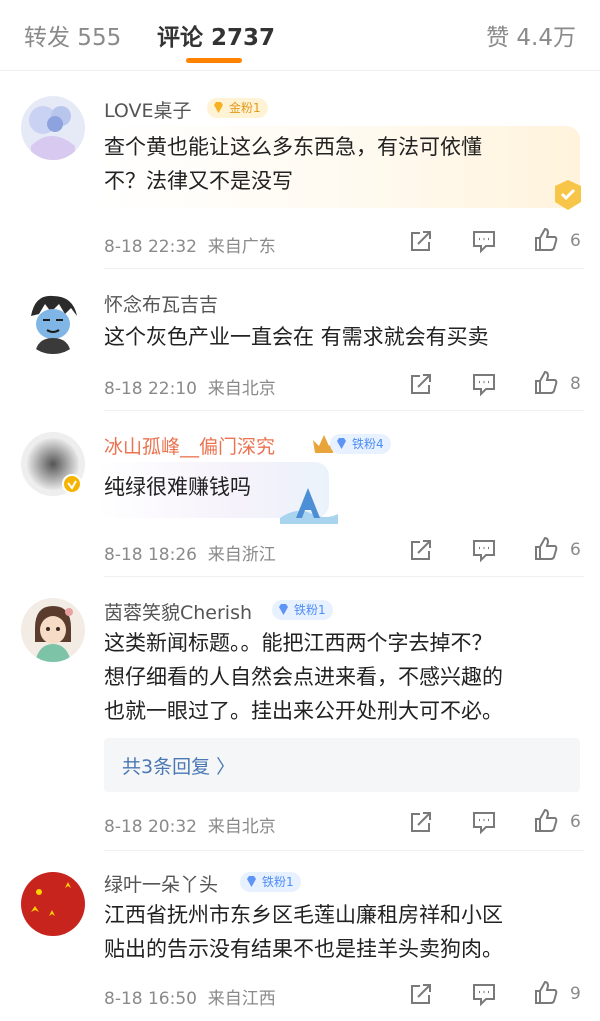  Describe the element at coordinates (344, 932) in the screenshot. I see `comment-text: 江西省抚州市东乡区毛莲山廉租房祥和小区 贴出的告示没有结果不也是挂羊头卖狗肉。` at that location.